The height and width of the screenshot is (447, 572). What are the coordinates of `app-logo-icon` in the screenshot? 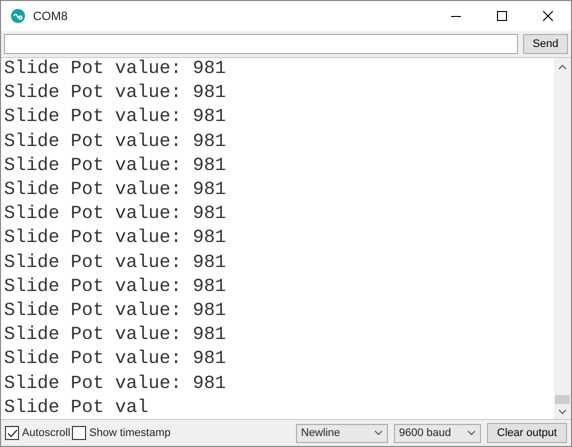 It's located at (18, 16).